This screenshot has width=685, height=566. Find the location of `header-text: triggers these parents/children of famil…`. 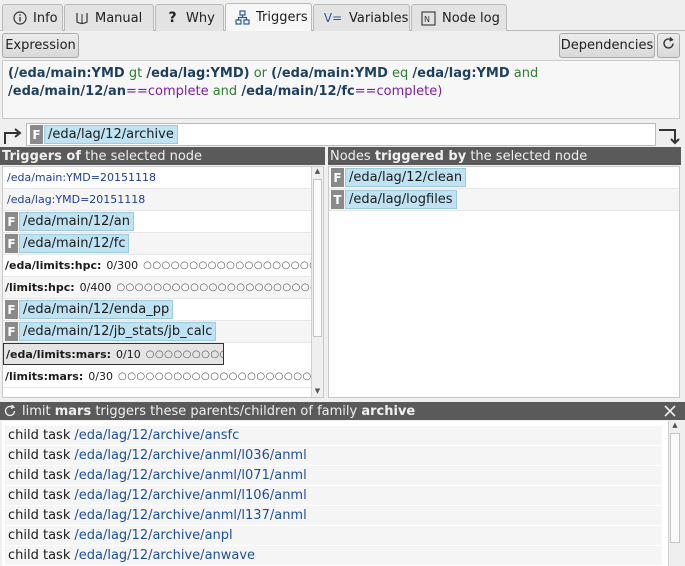

header-text: triggers these parents/children of famil… is located at coordinates (226, 411).